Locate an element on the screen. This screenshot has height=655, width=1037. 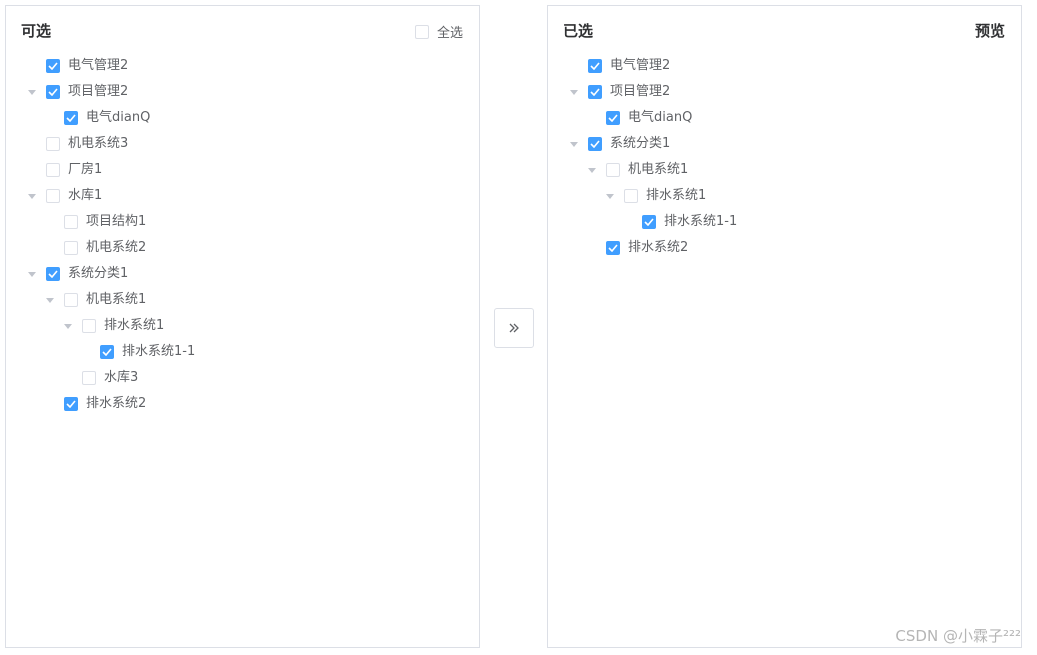
double-chevron-right-icon is located at coordinates (514, 328).